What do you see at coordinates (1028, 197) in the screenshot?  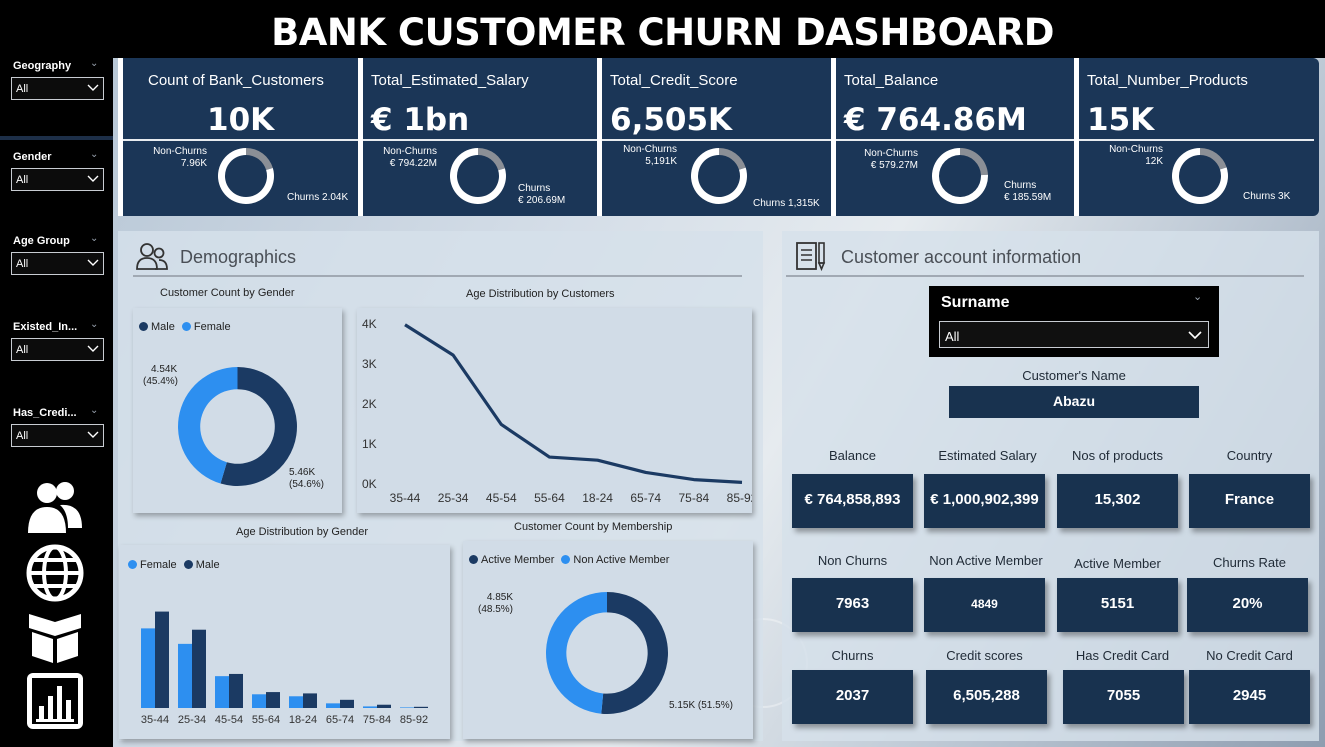 I see `churn-value: € 185.59M` at bounding box center [1028, 197].